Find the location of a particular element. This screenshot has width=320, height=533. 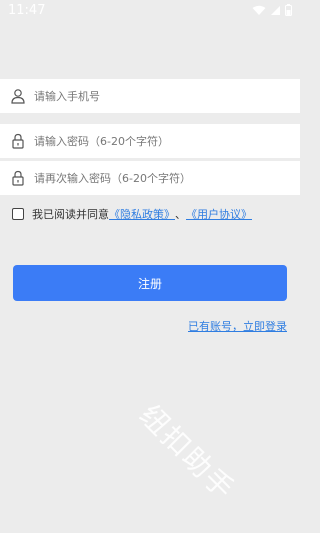

password-field is located at coordinates (150, 141).